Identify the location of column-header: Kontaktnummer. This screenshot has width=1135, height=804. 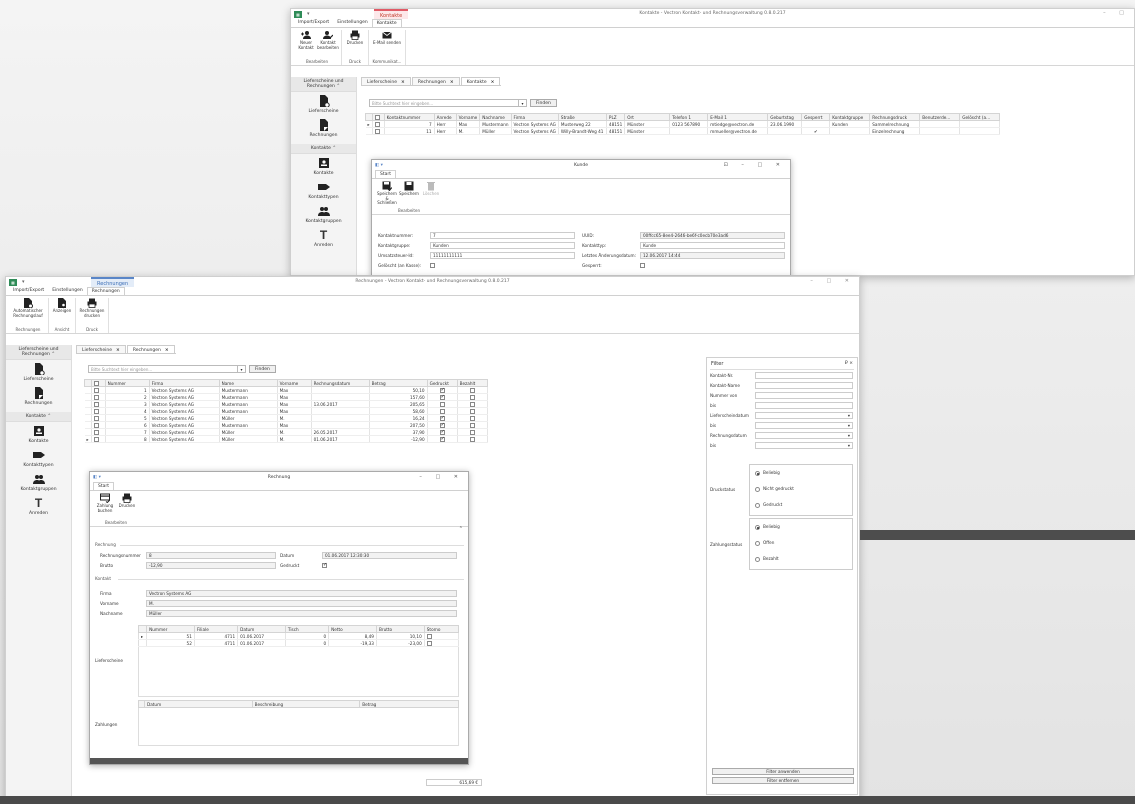
(409, 117).